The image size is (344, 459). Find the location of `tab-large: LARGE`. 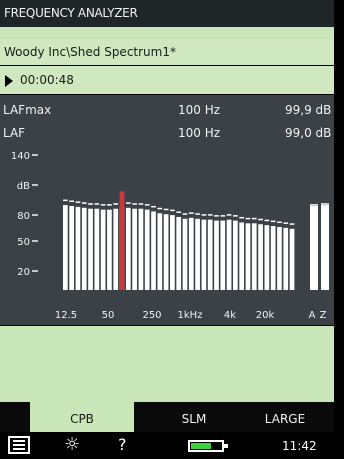

tab-large: LARGE is located at coordinates (285, 417).